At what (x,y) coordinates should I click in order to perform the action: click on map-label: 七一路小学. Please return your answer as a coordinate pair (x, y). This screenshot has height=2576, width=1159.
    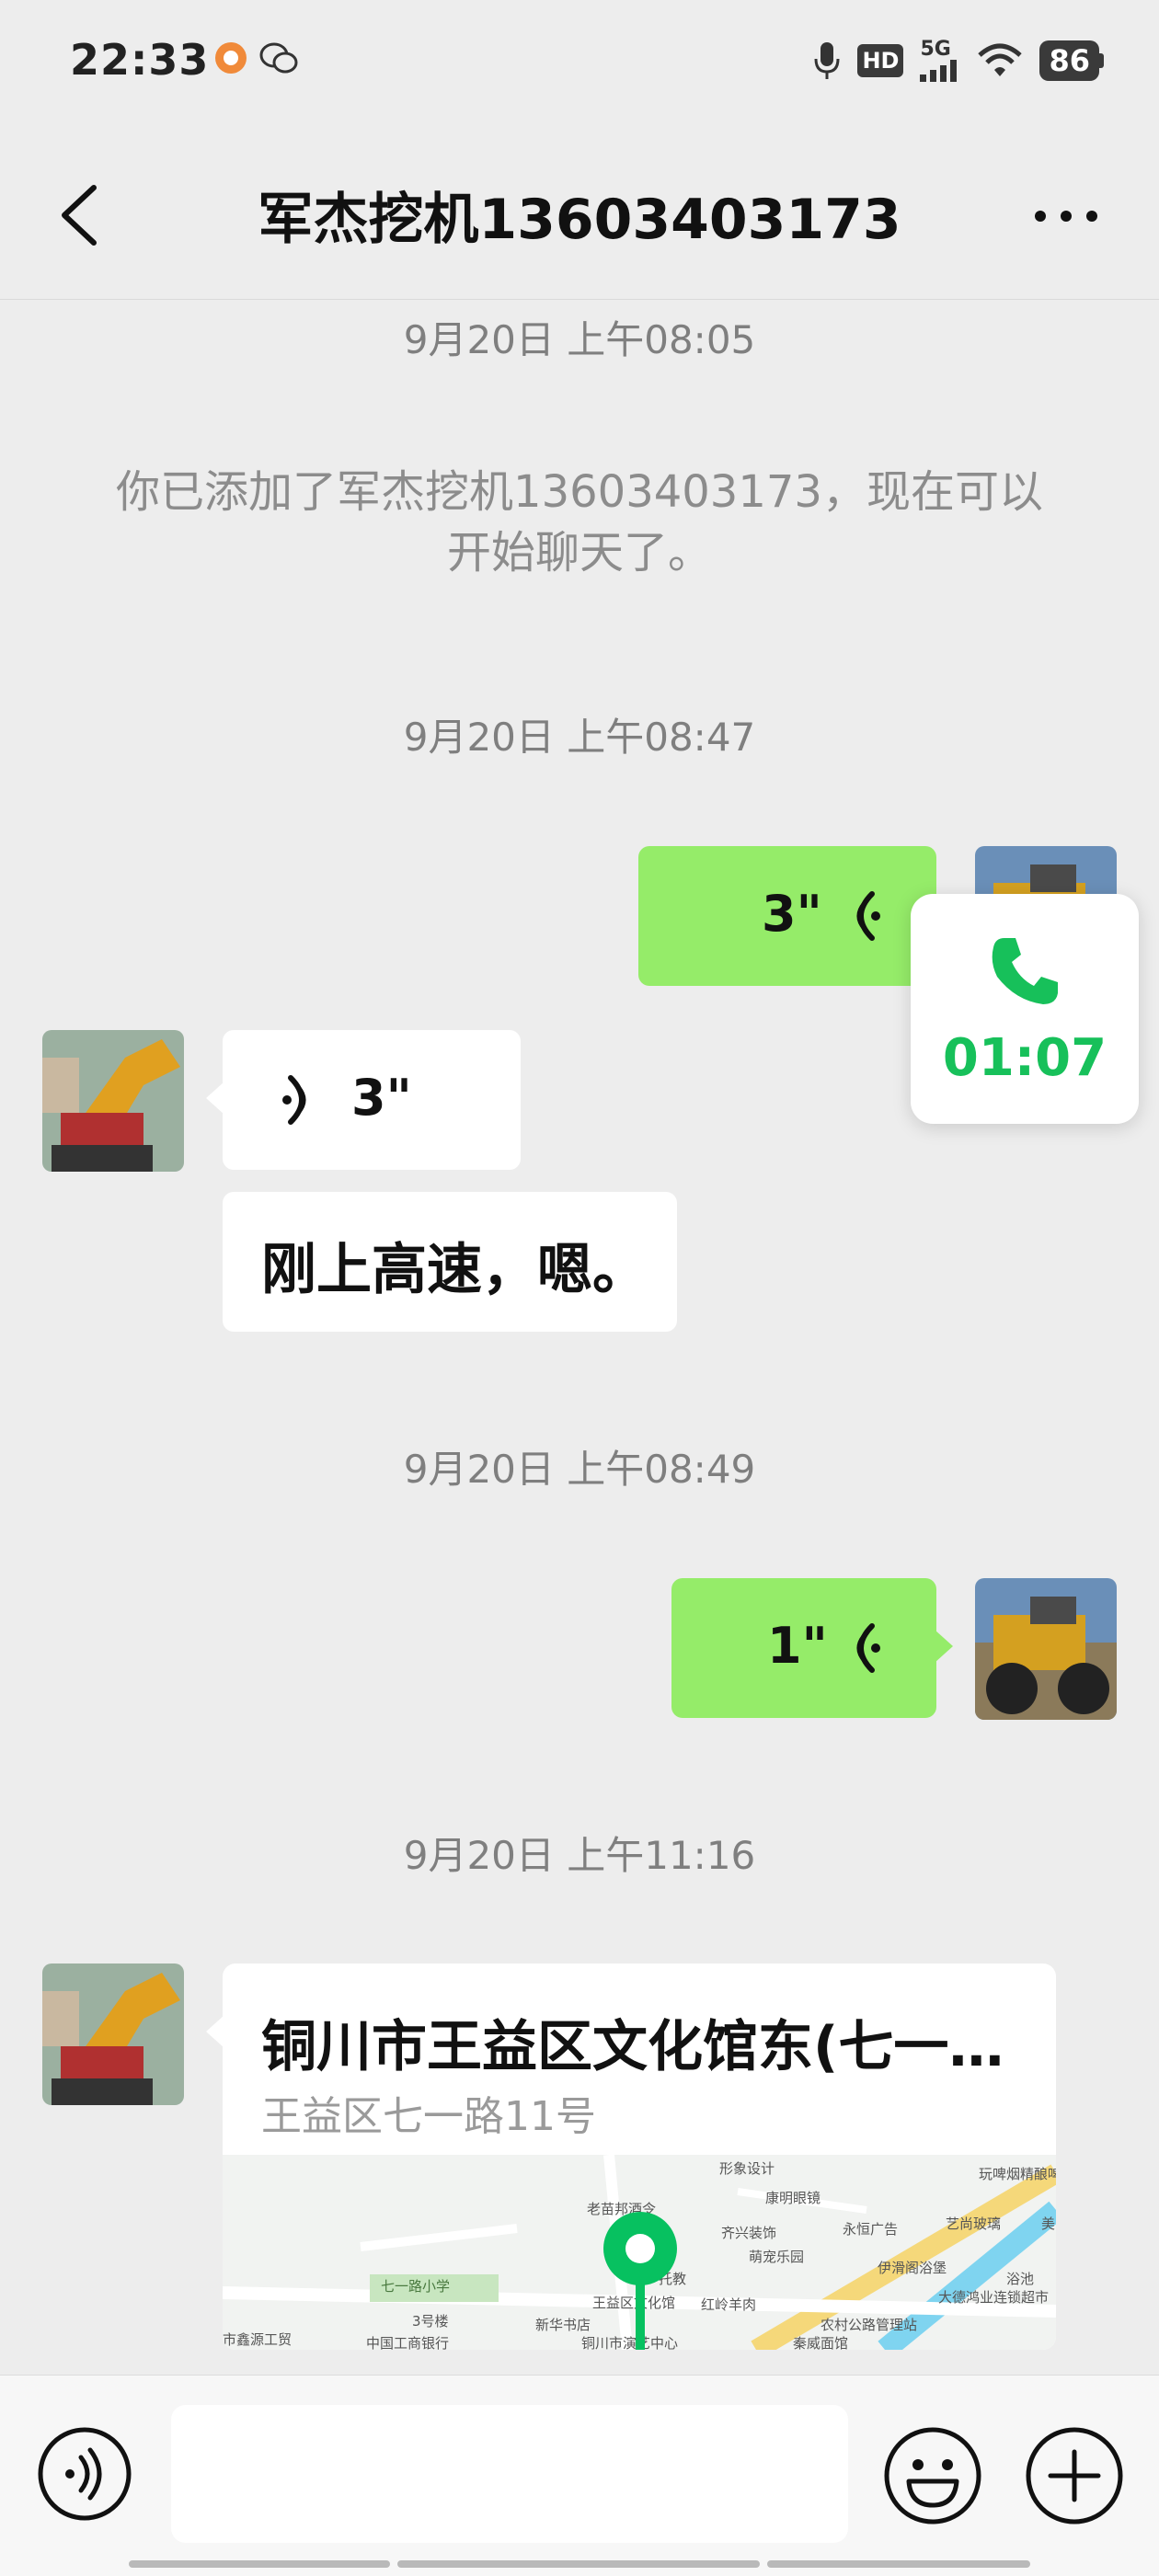
    Looking at the image, I should click on (416, 2286).